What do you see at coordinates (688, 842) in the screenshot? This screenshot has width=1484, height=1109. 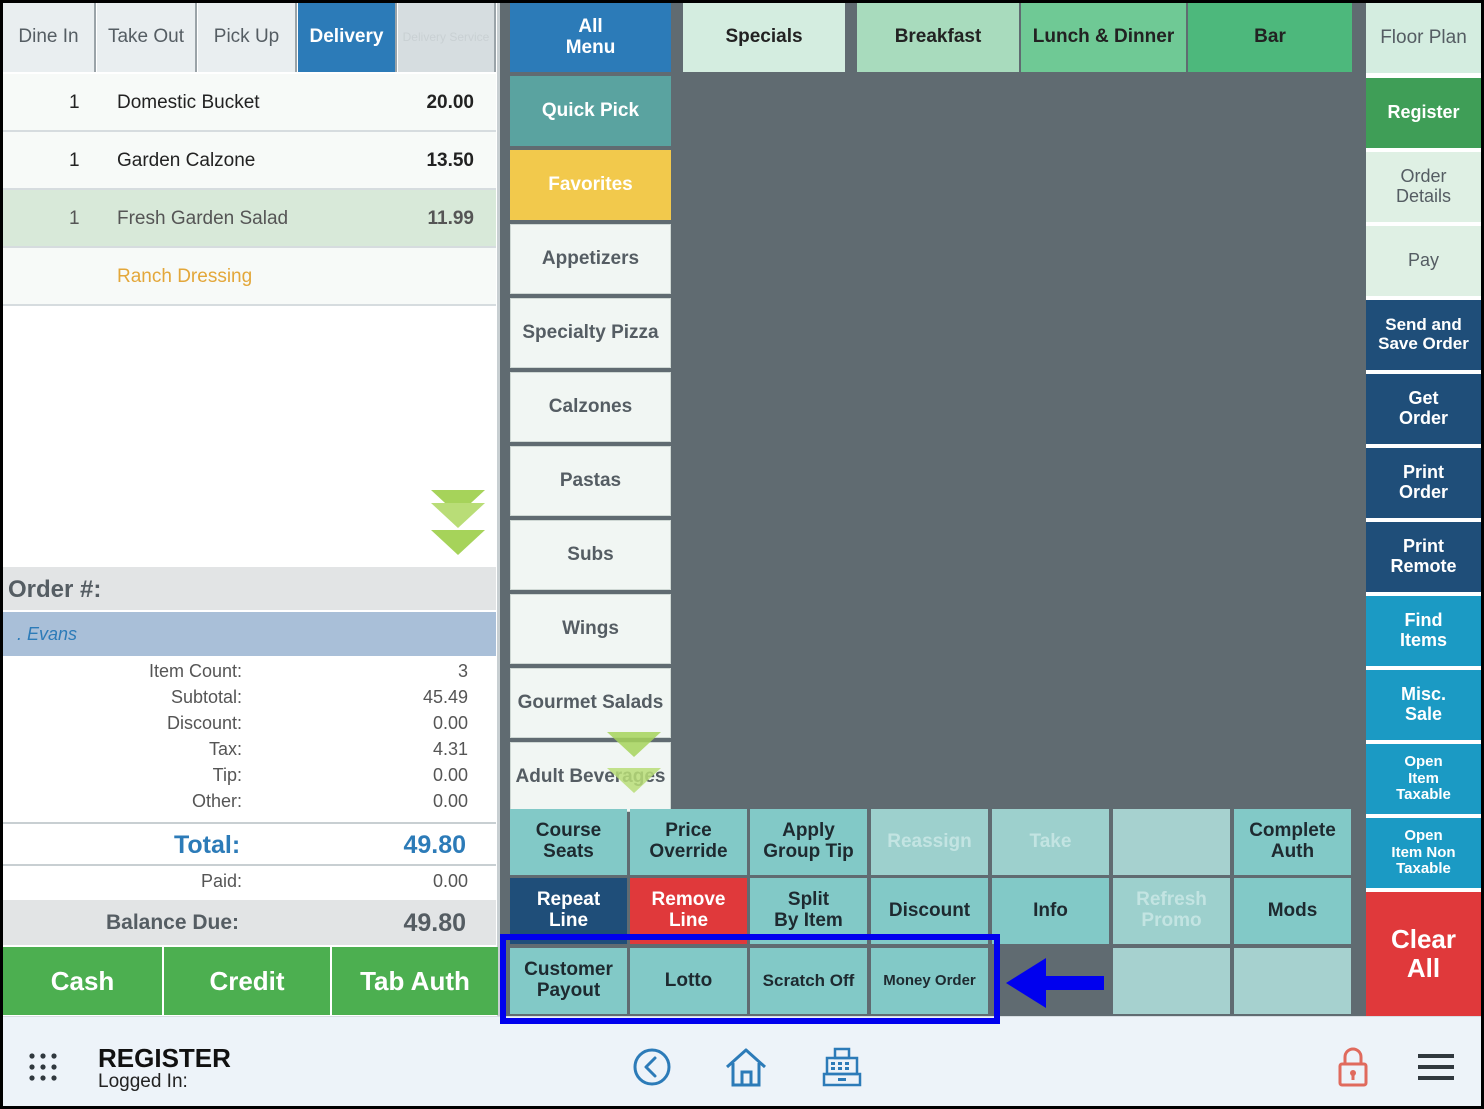 I see `price-override-button: Price Override` at bounding box center [688, 842].